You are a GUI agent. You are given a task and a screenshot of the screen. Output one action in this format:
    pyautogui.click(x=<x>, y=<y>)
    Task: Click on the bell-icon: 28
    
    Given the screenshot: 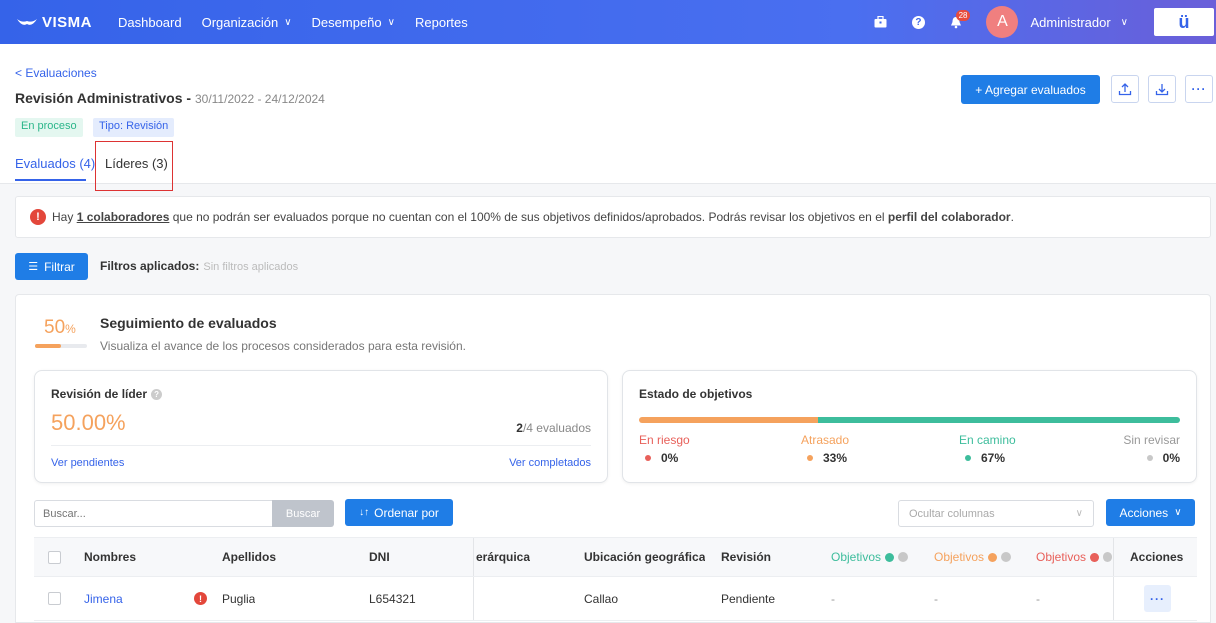 What is the action you would take?
    pyautogui.click(x=956, y=22)
    